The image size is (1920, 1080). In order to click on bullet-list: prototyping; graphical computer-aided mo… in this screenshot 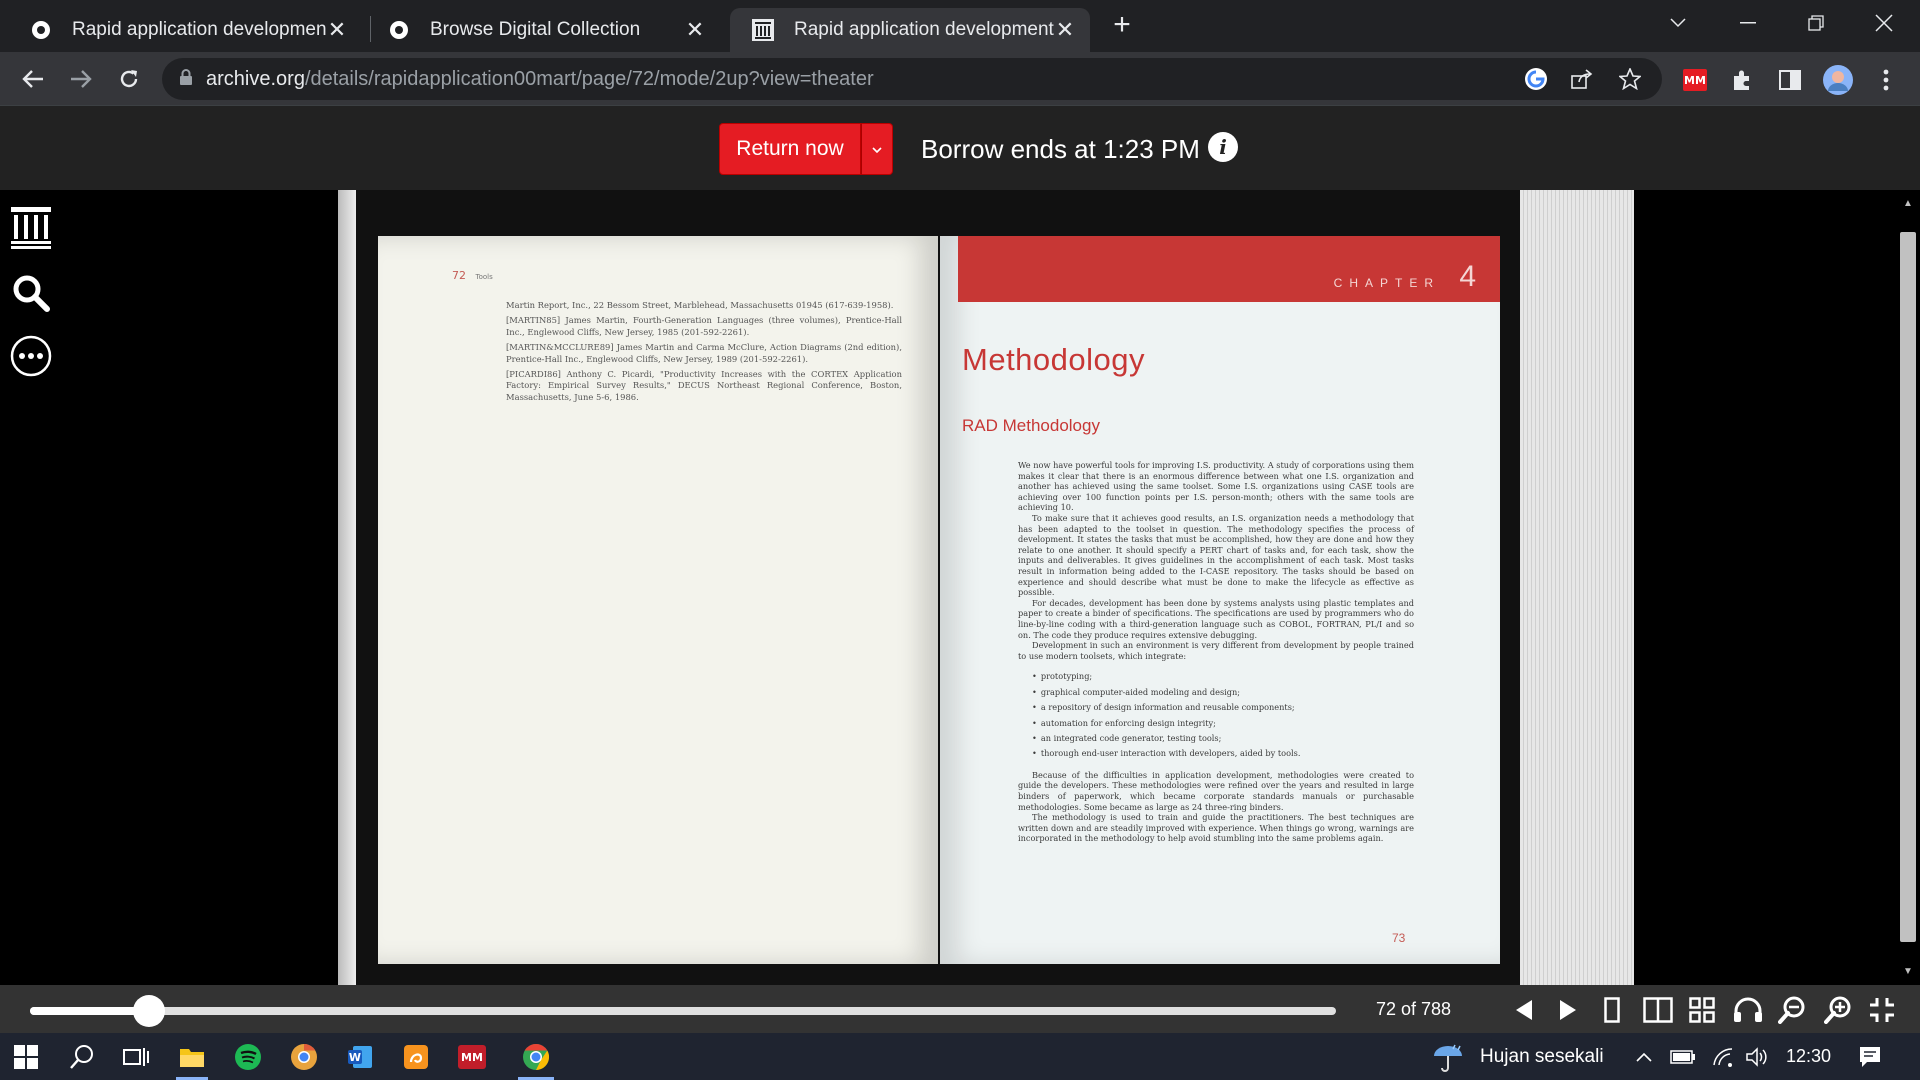, I will do `click(1223, 715)`.